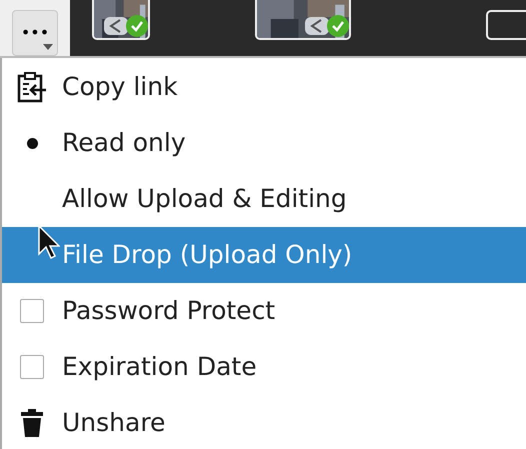  Describe the element at coordinates (264, 143) in the screenshot. I see `menu-item: Read only` at that location.